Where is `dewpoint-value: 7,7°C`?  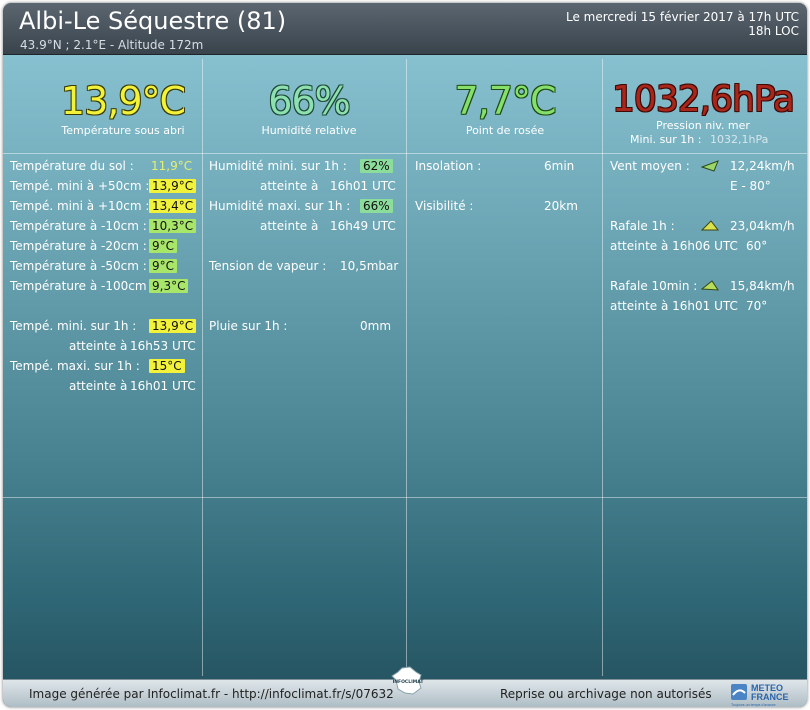 dewpoint-value: 7,7°C is located at coordinates (505, 101).